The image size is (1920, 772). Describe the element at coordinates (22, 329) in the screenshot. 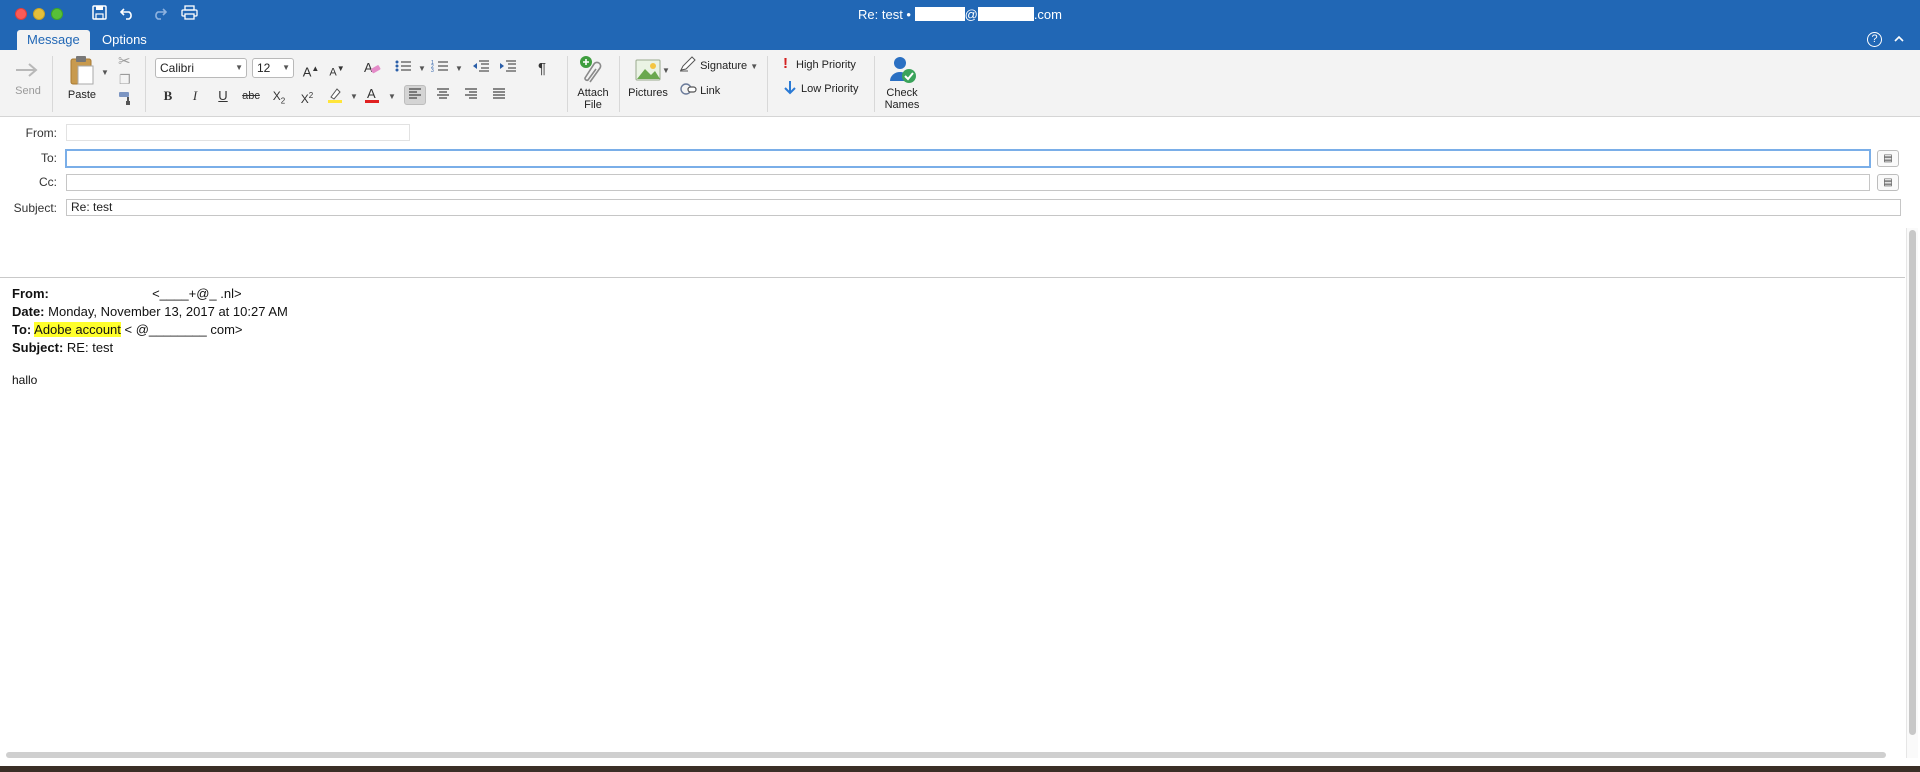

I see `quoted-to-label: To:` at that location.